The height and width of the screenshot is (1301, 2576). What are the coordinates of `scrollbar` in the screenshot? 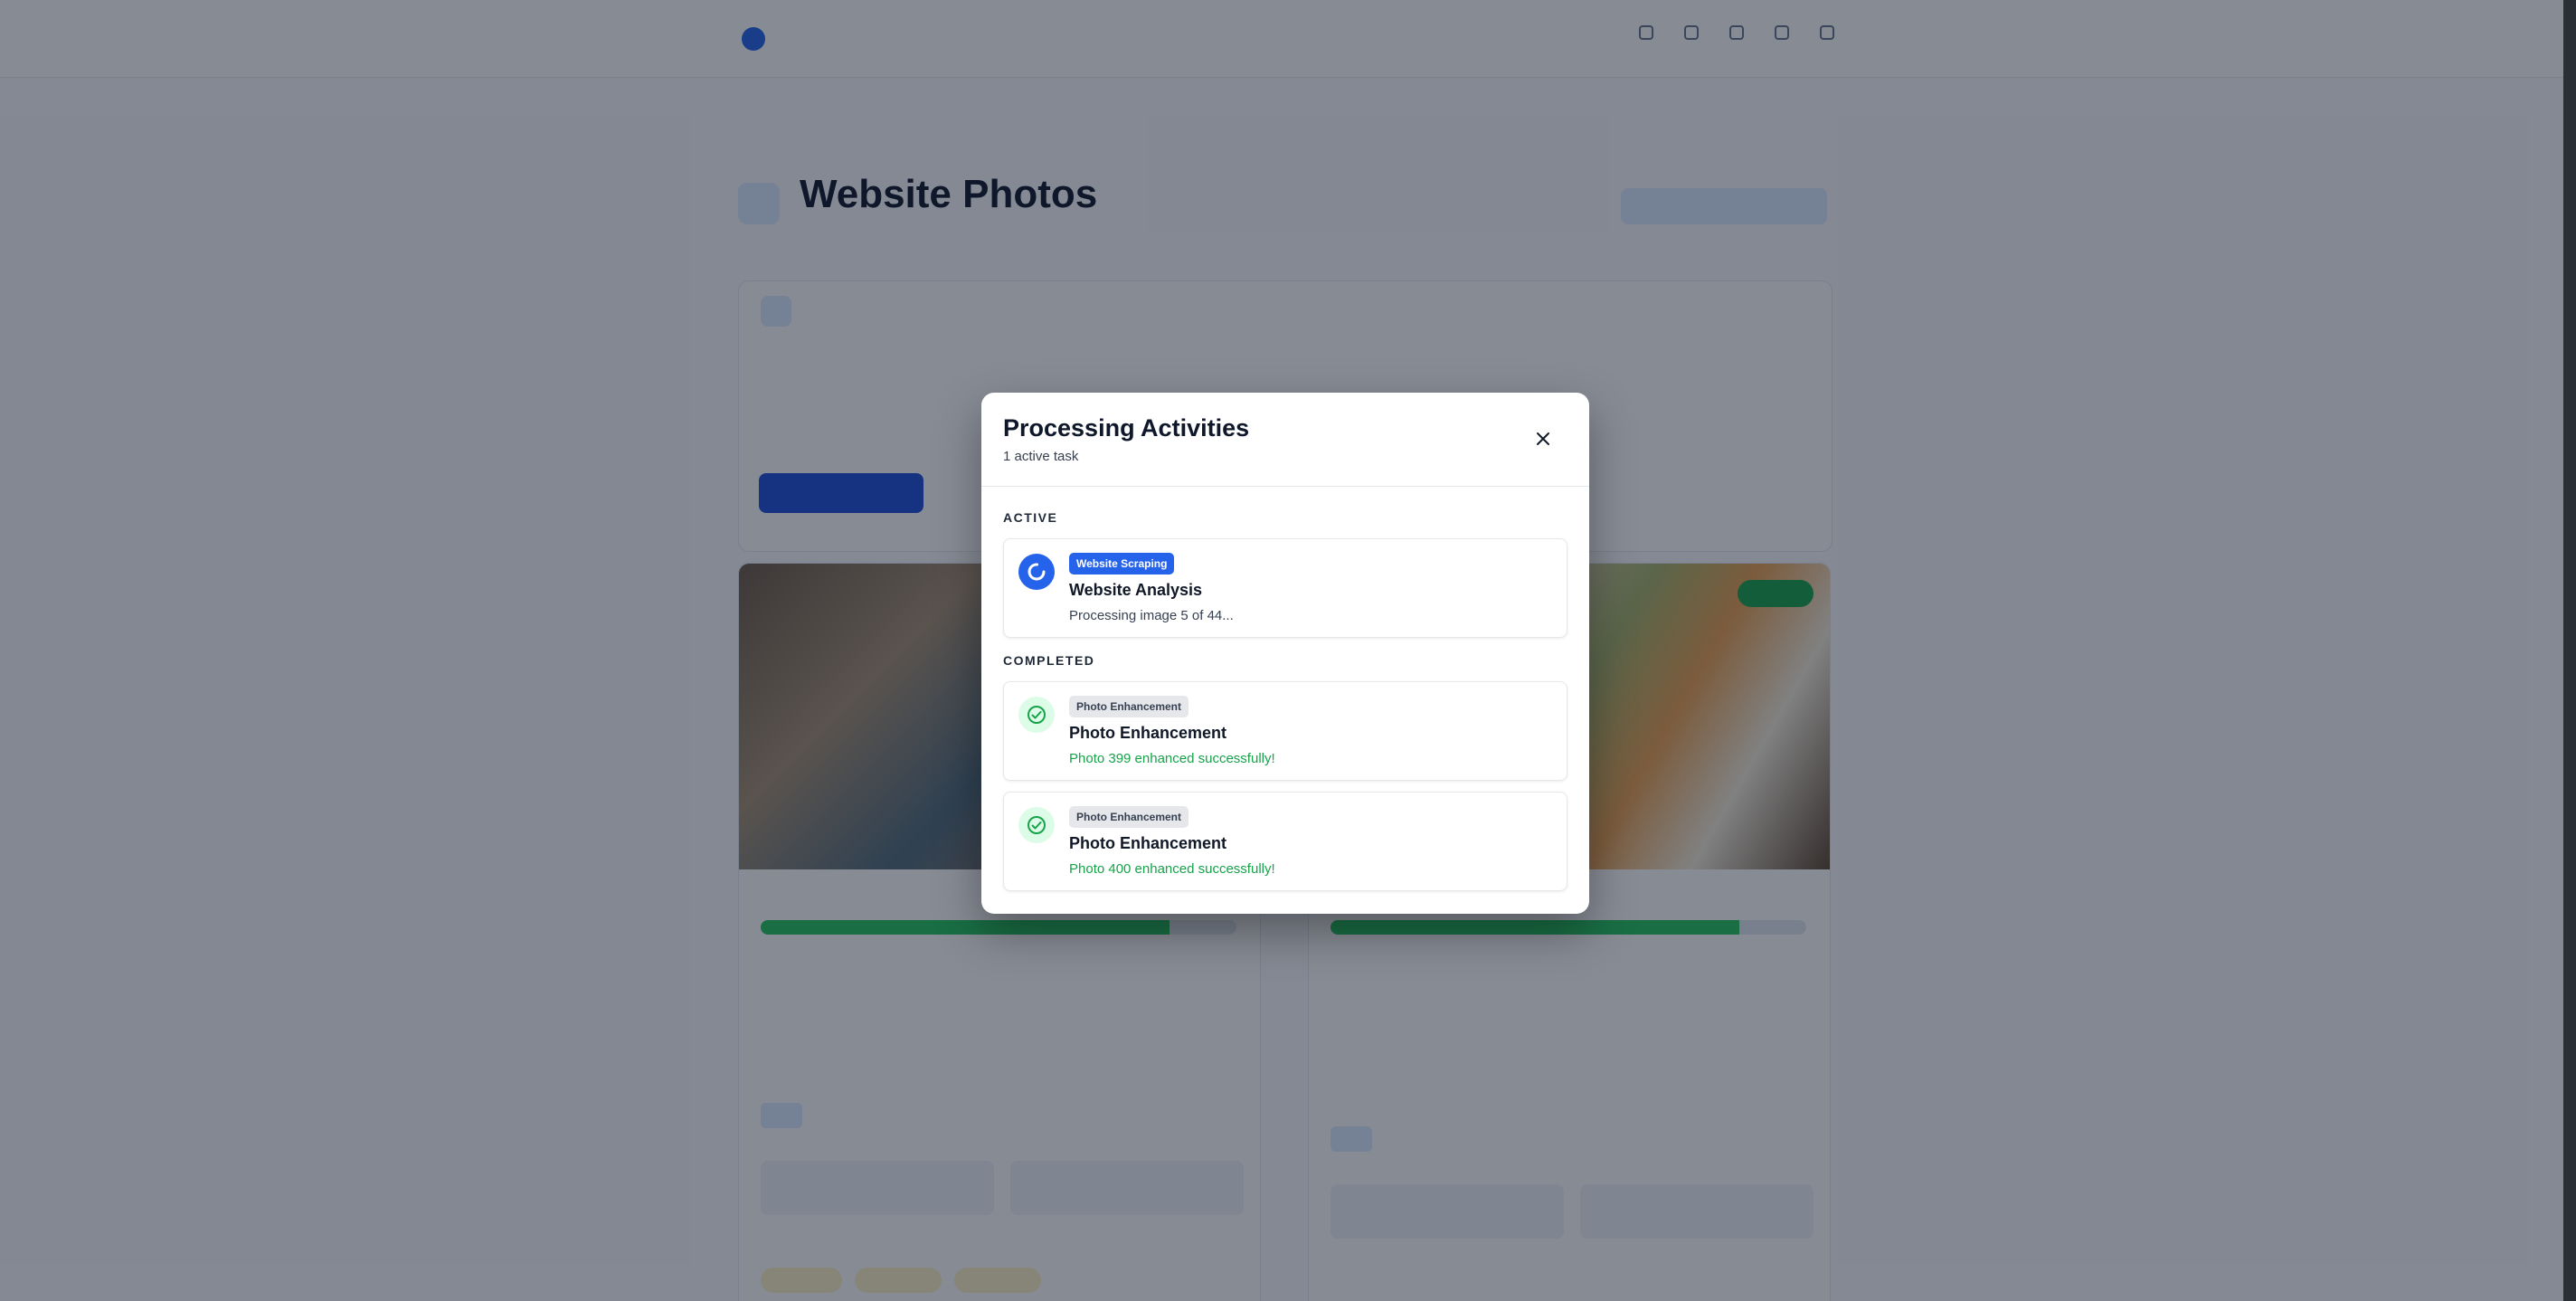 It's located at (2570, 650).